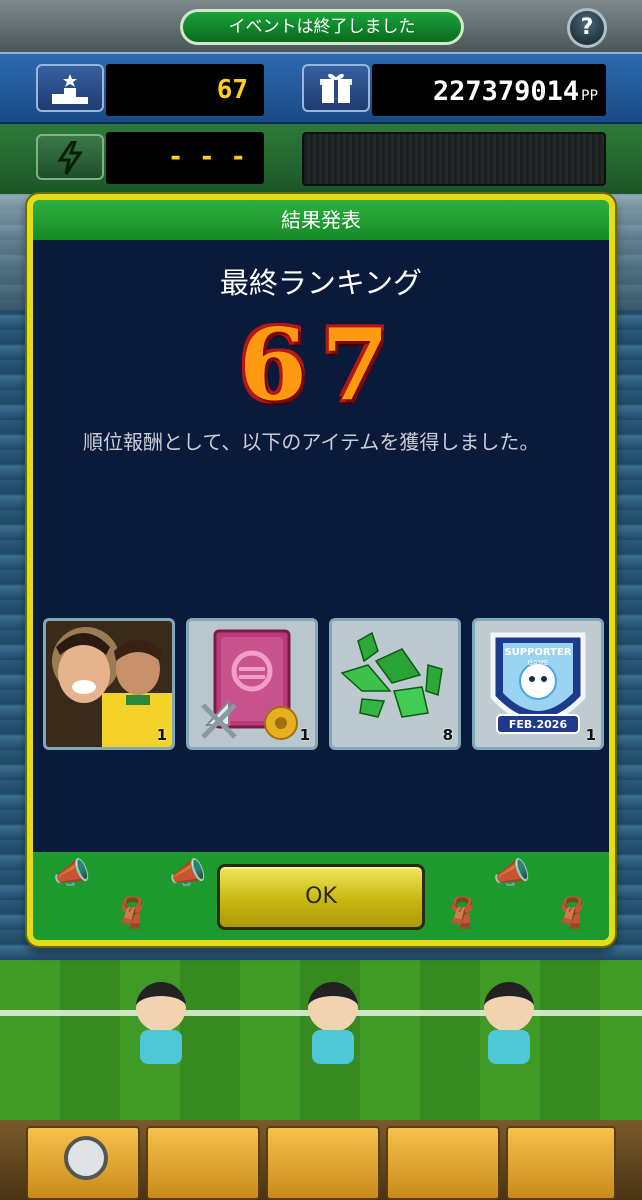  What do you see at coordinates (70, 157) in the screenshot?
I see `lightning-icon` at bounding box center [70, 157].